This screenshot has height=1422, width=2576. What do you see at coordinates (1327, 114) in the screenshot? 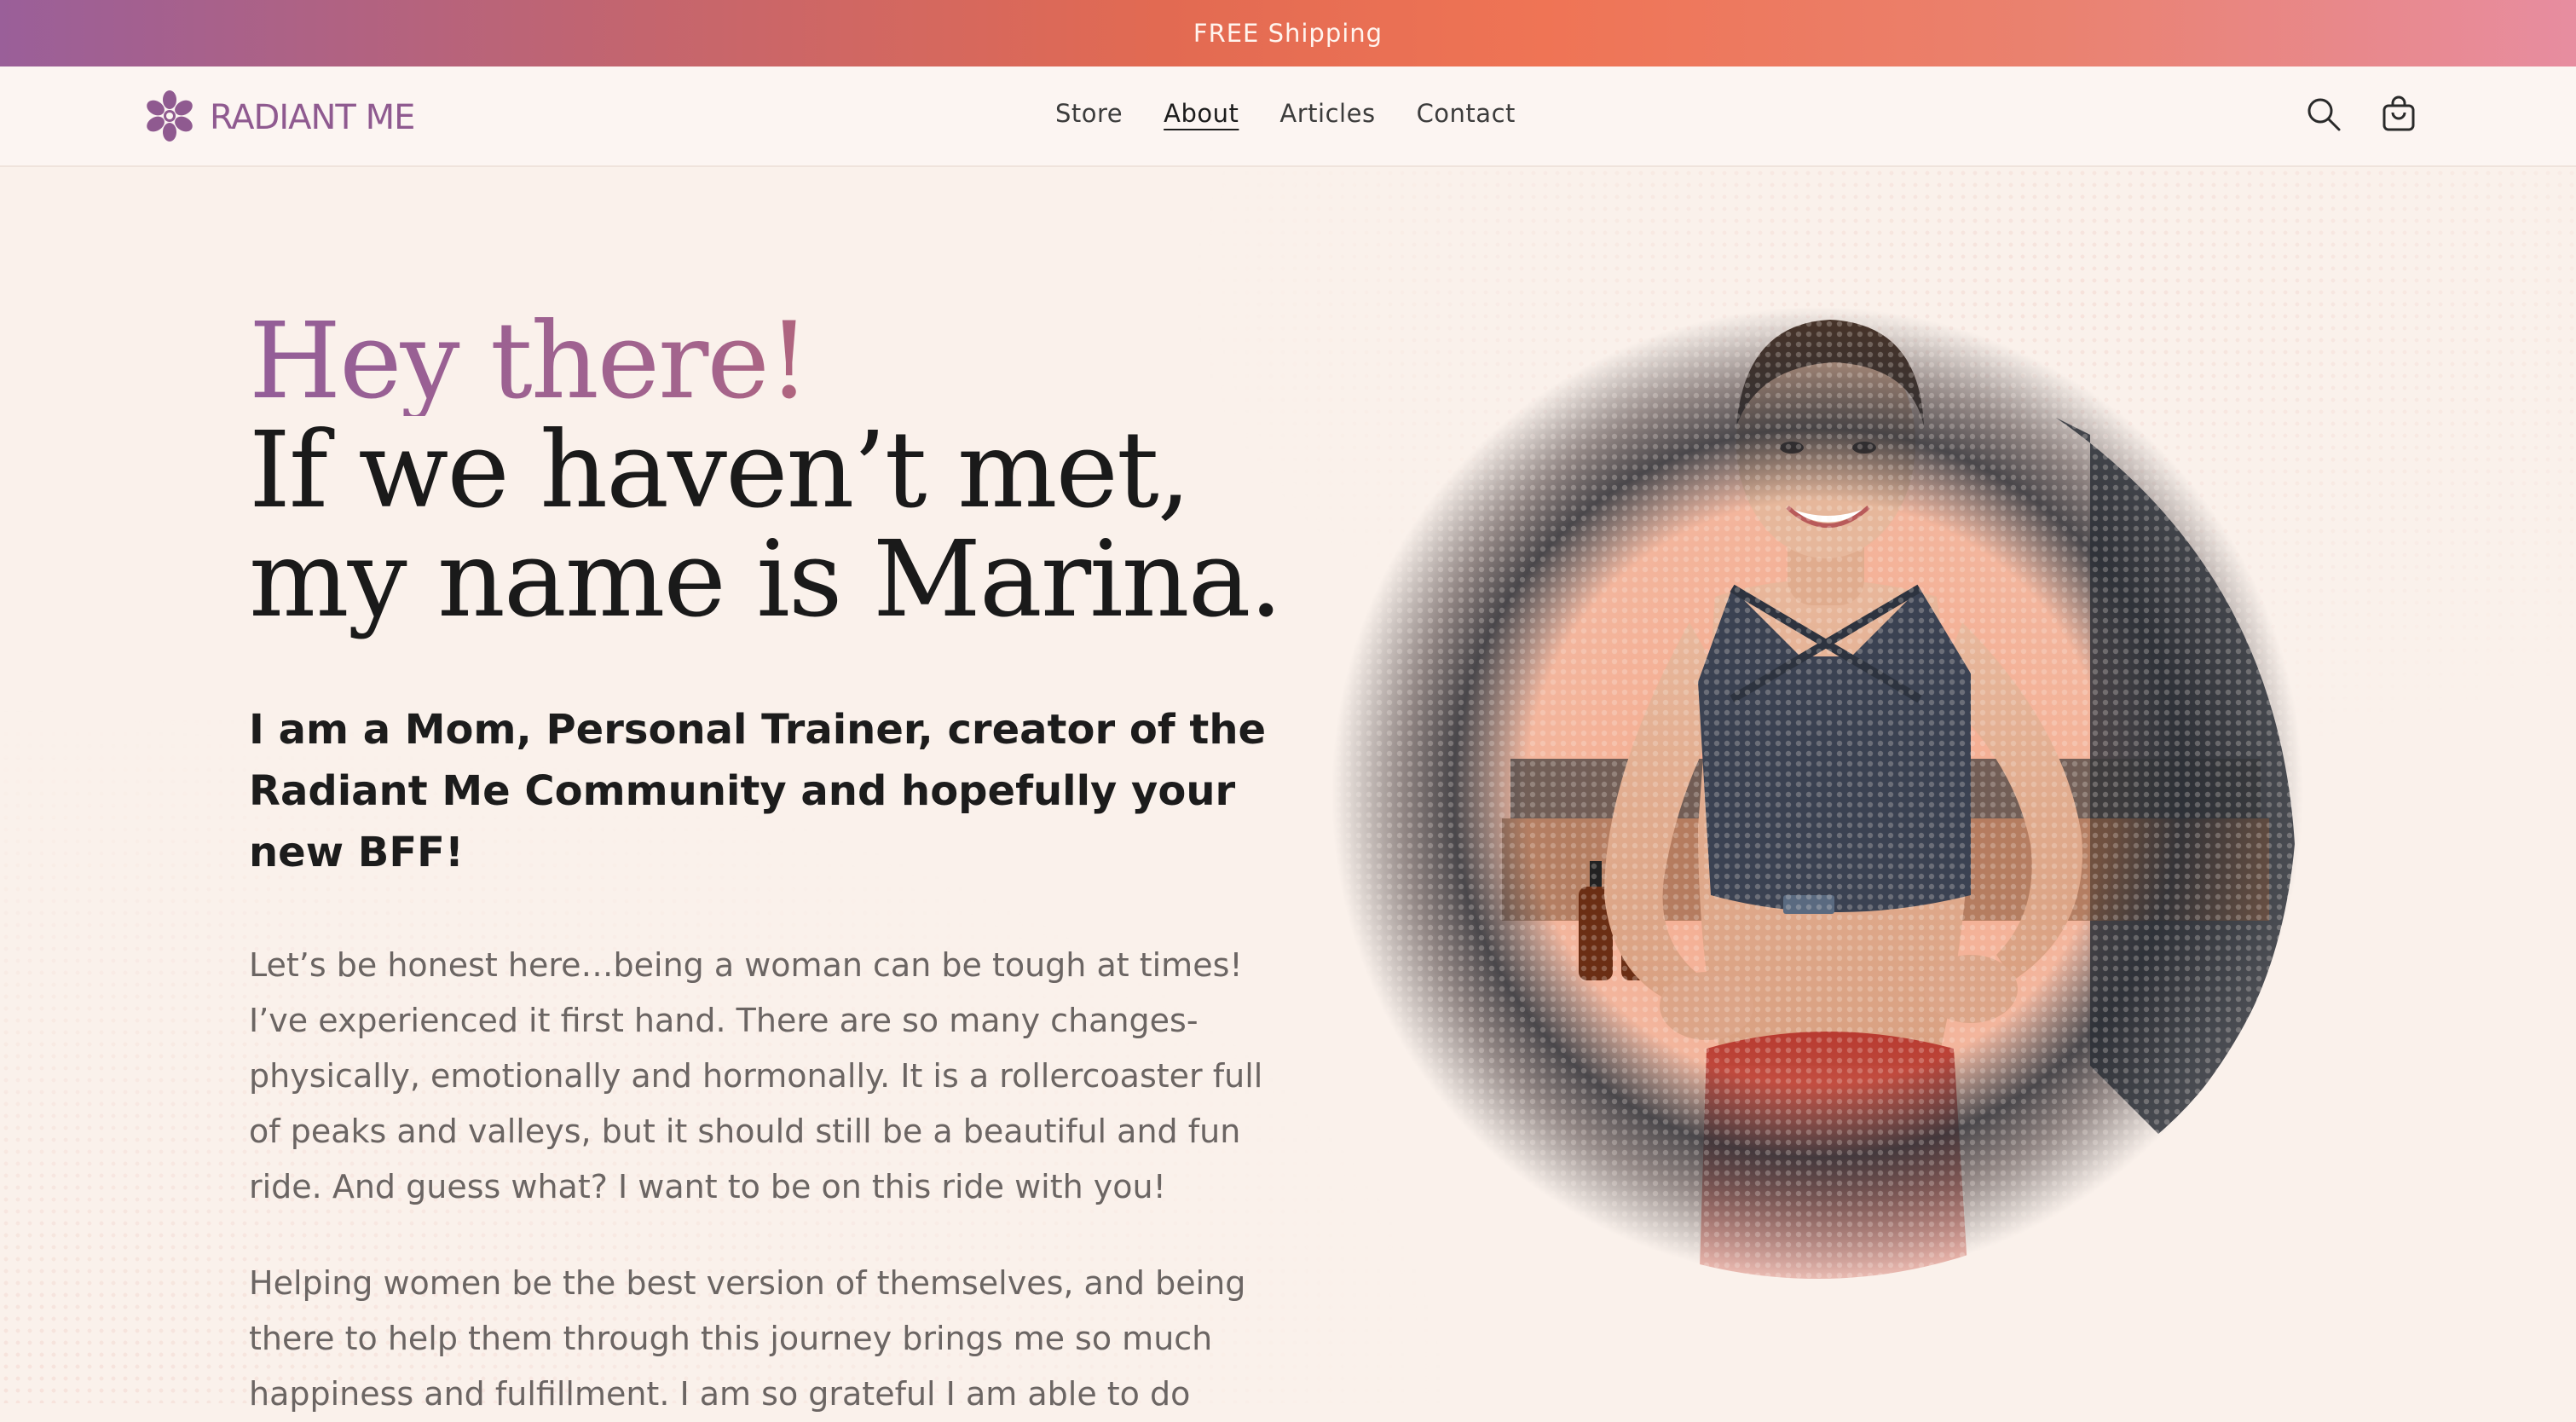
I see `nav-articles: Articles` at bounding box center [1327, 114].